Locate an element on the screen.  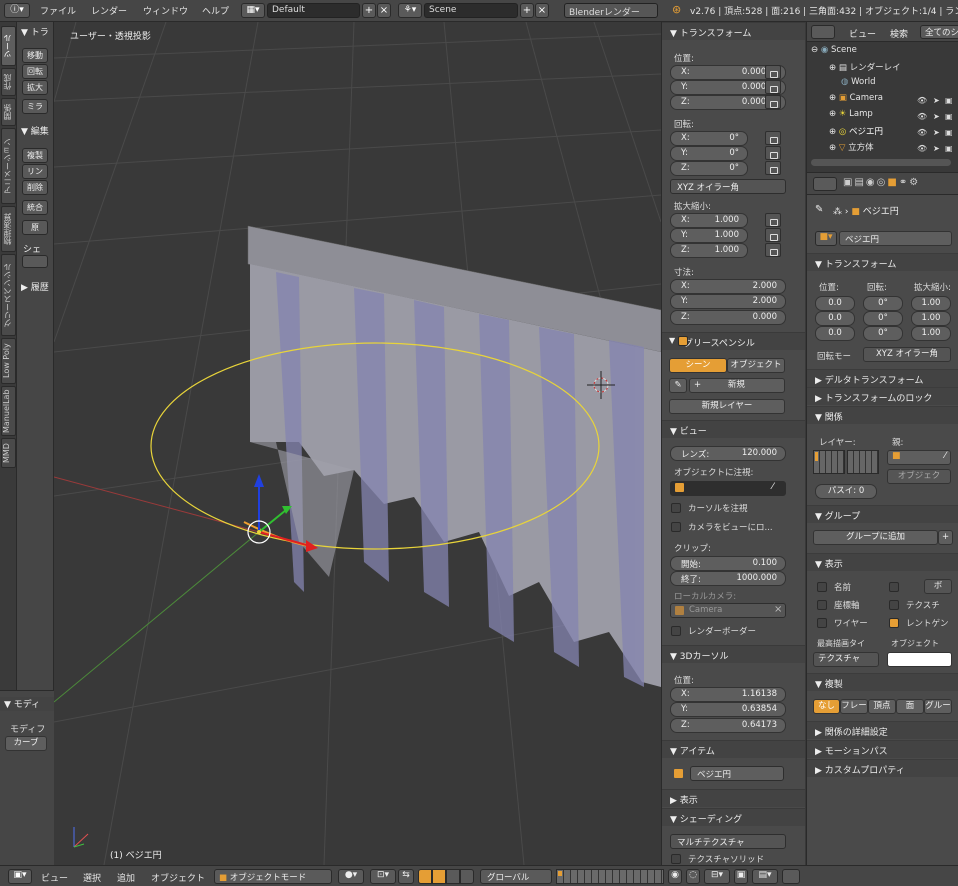
outliner-render-layers: ⊕ ▤ レンダーレイ is located at coordinates (865, 67).